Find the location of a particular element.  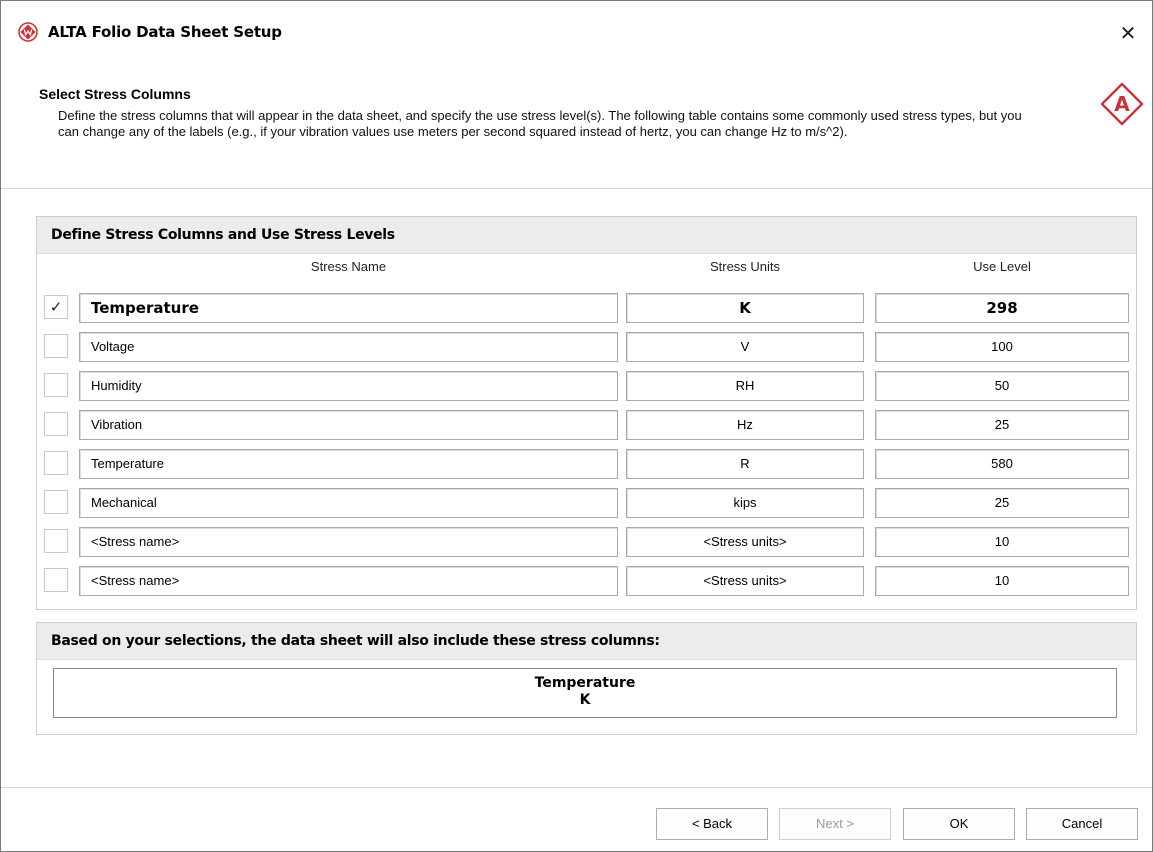

column-header-stress-units: Stress Units is located at coordinates (745, 266).